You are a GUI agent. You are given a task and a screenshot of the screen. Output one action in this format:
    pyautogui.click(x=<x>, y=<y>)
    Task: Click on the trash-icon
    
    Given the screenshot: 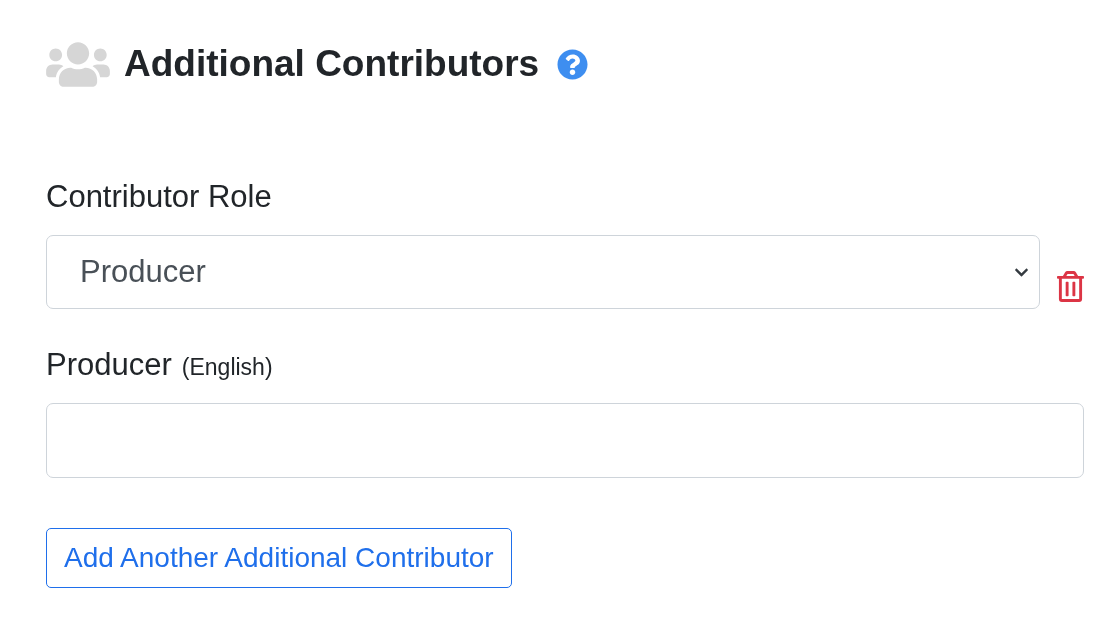 What is the action you would take?
    pyautogui.click(x=1070, y=286)
    